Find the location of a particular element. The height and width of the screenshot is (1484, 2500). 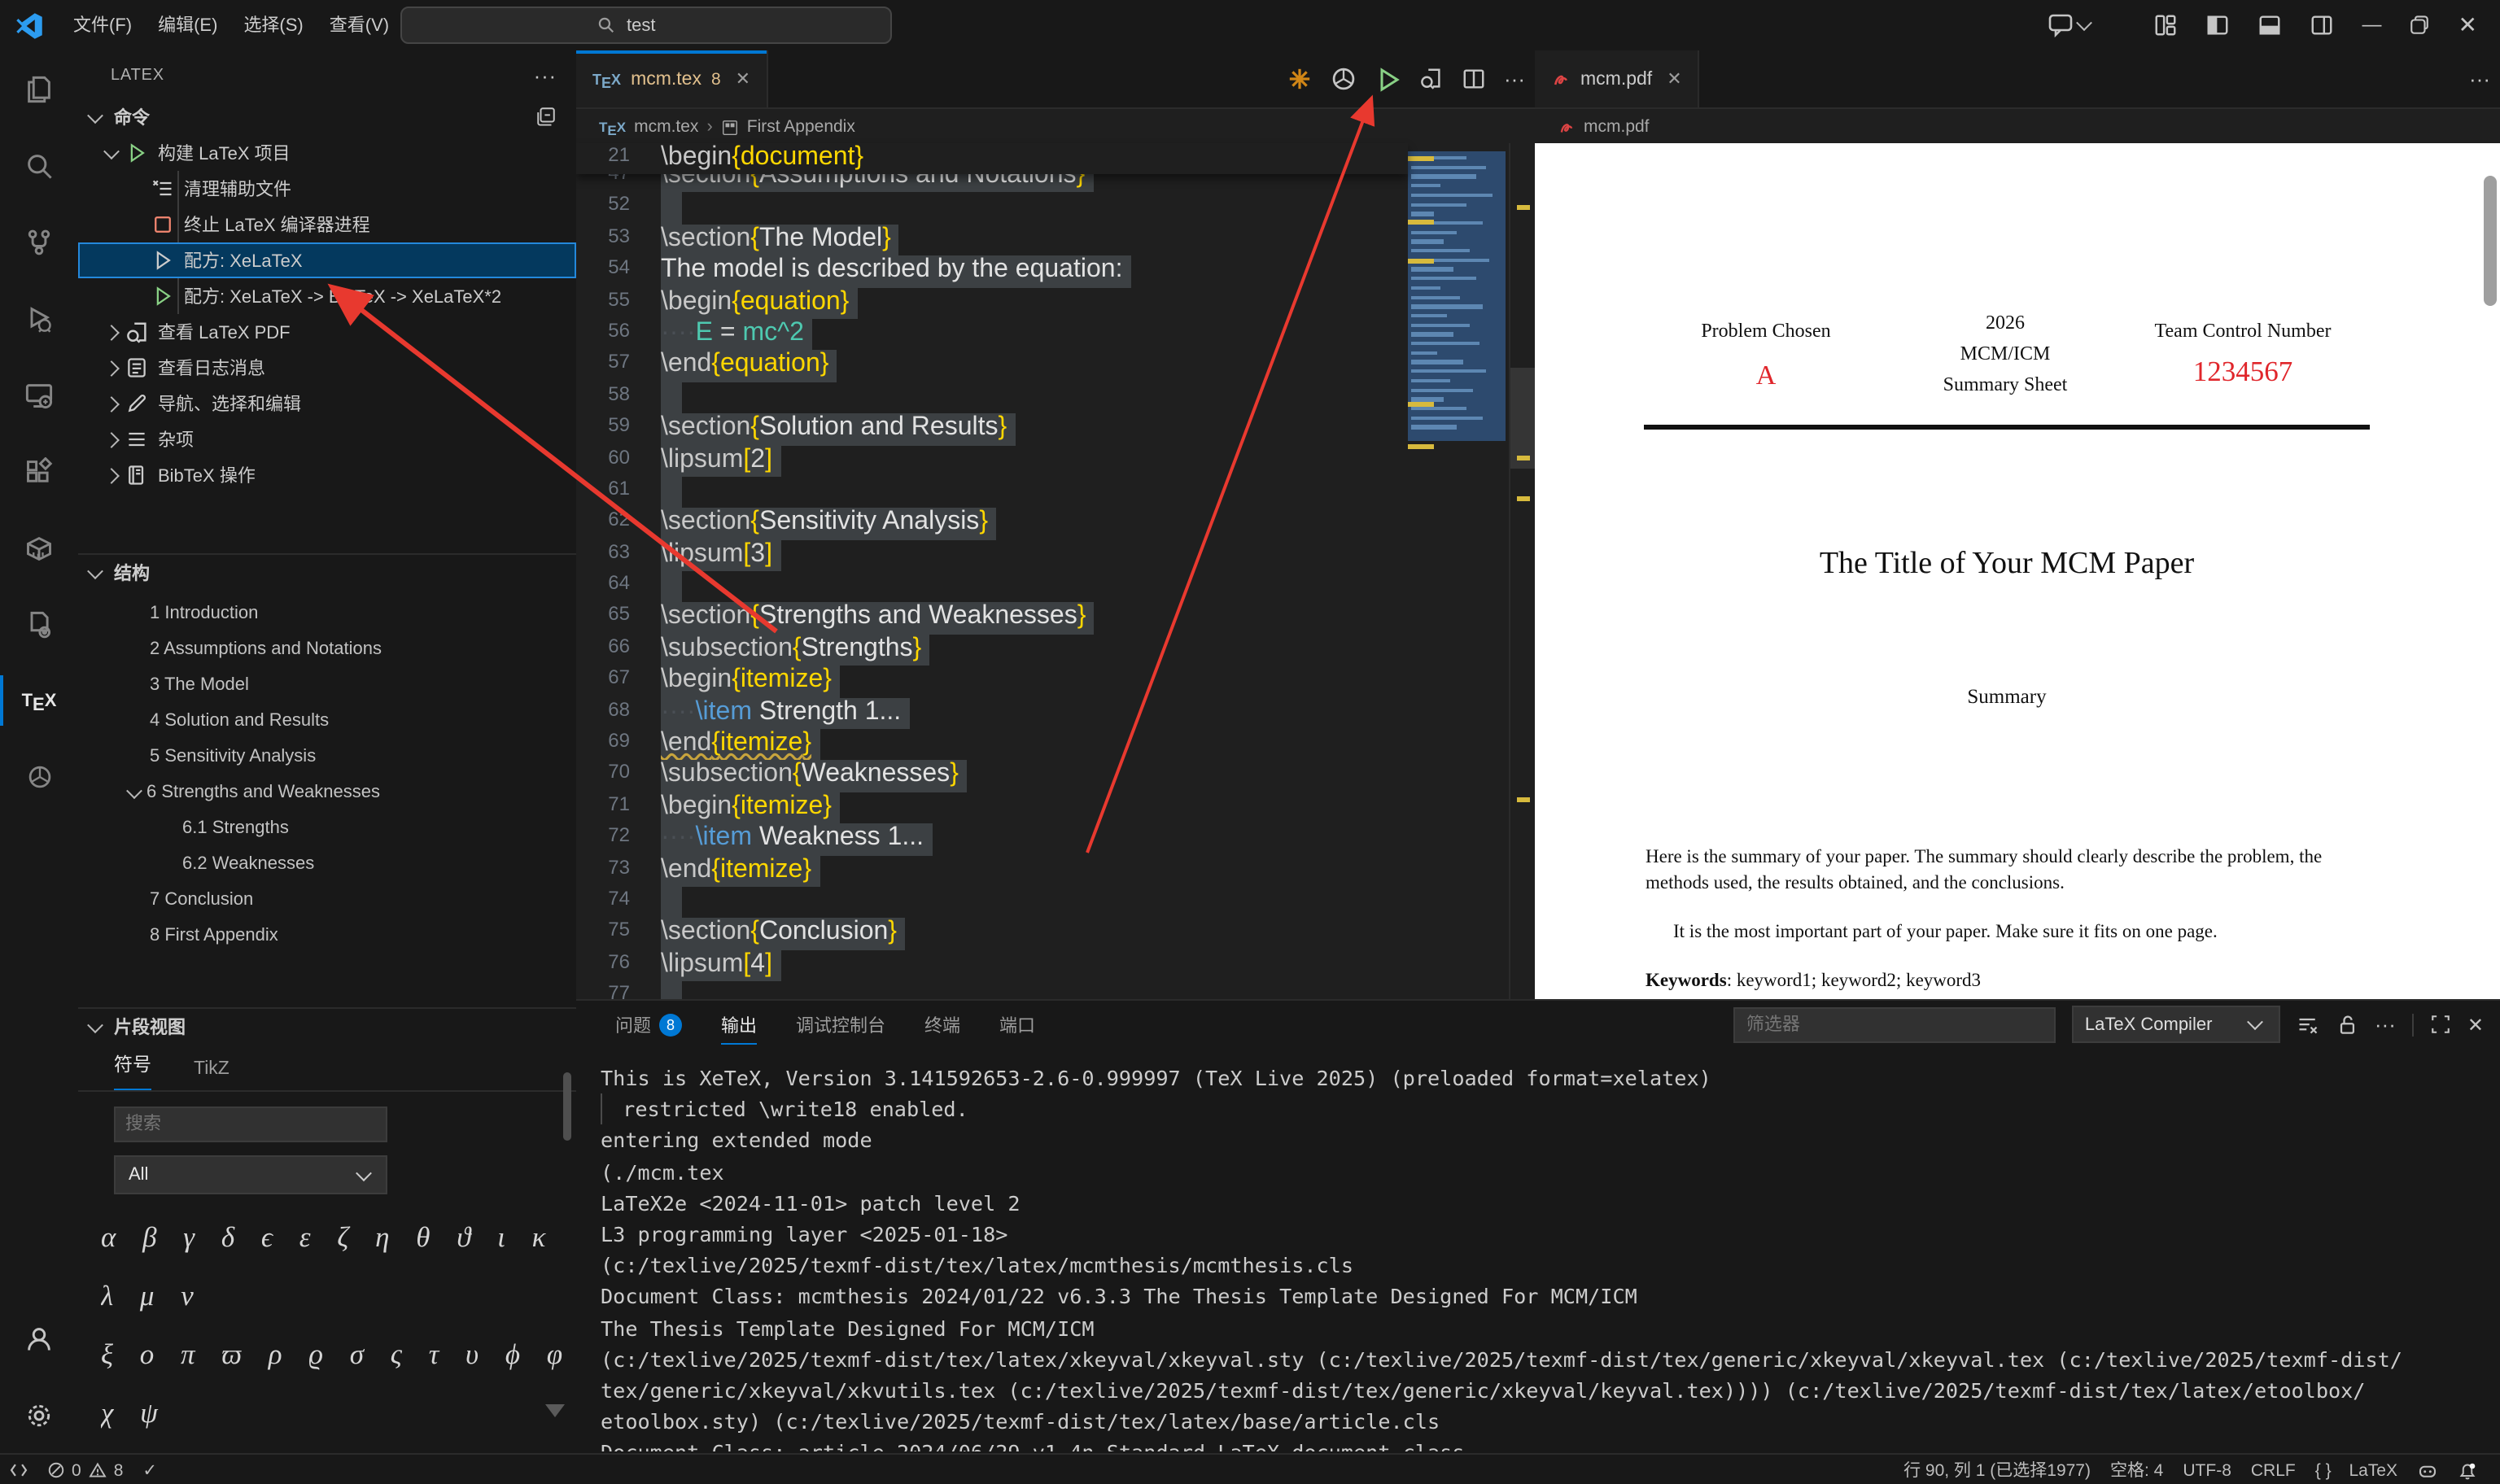

section-structure: 结构 is located at coordinates (327, 572).